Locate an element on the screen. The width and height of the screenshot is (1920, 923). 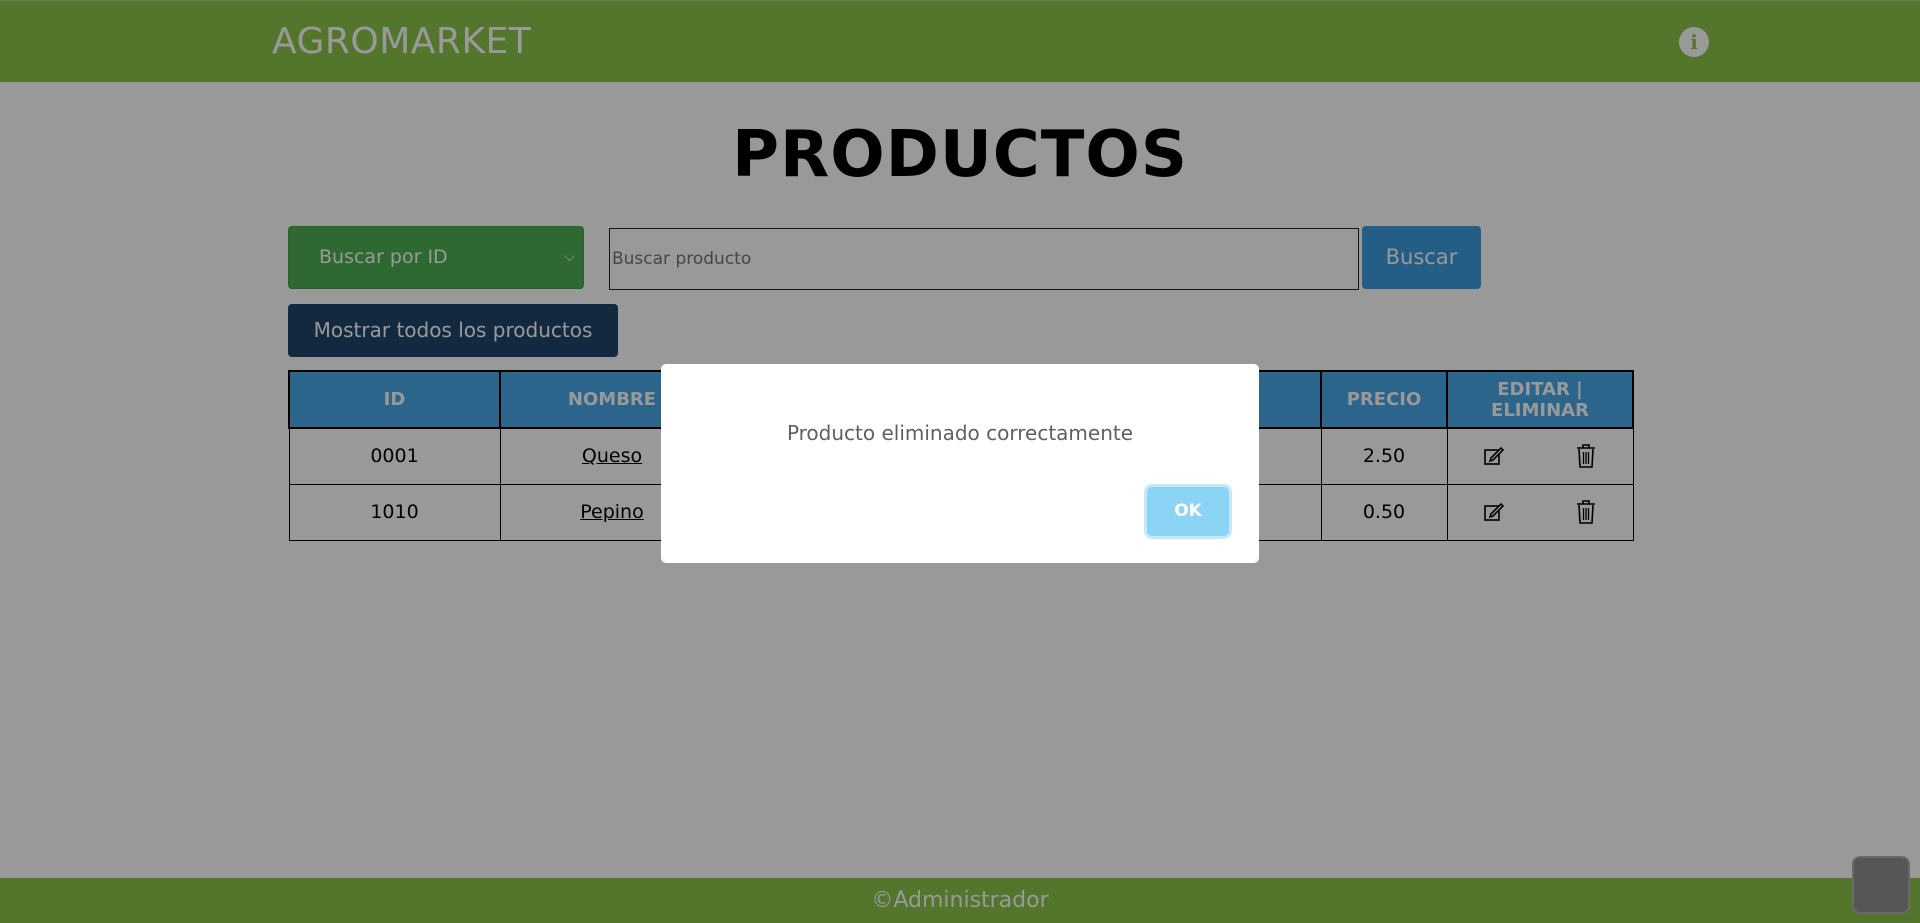
ok-button: OK is located at coordinates (1188, 511).